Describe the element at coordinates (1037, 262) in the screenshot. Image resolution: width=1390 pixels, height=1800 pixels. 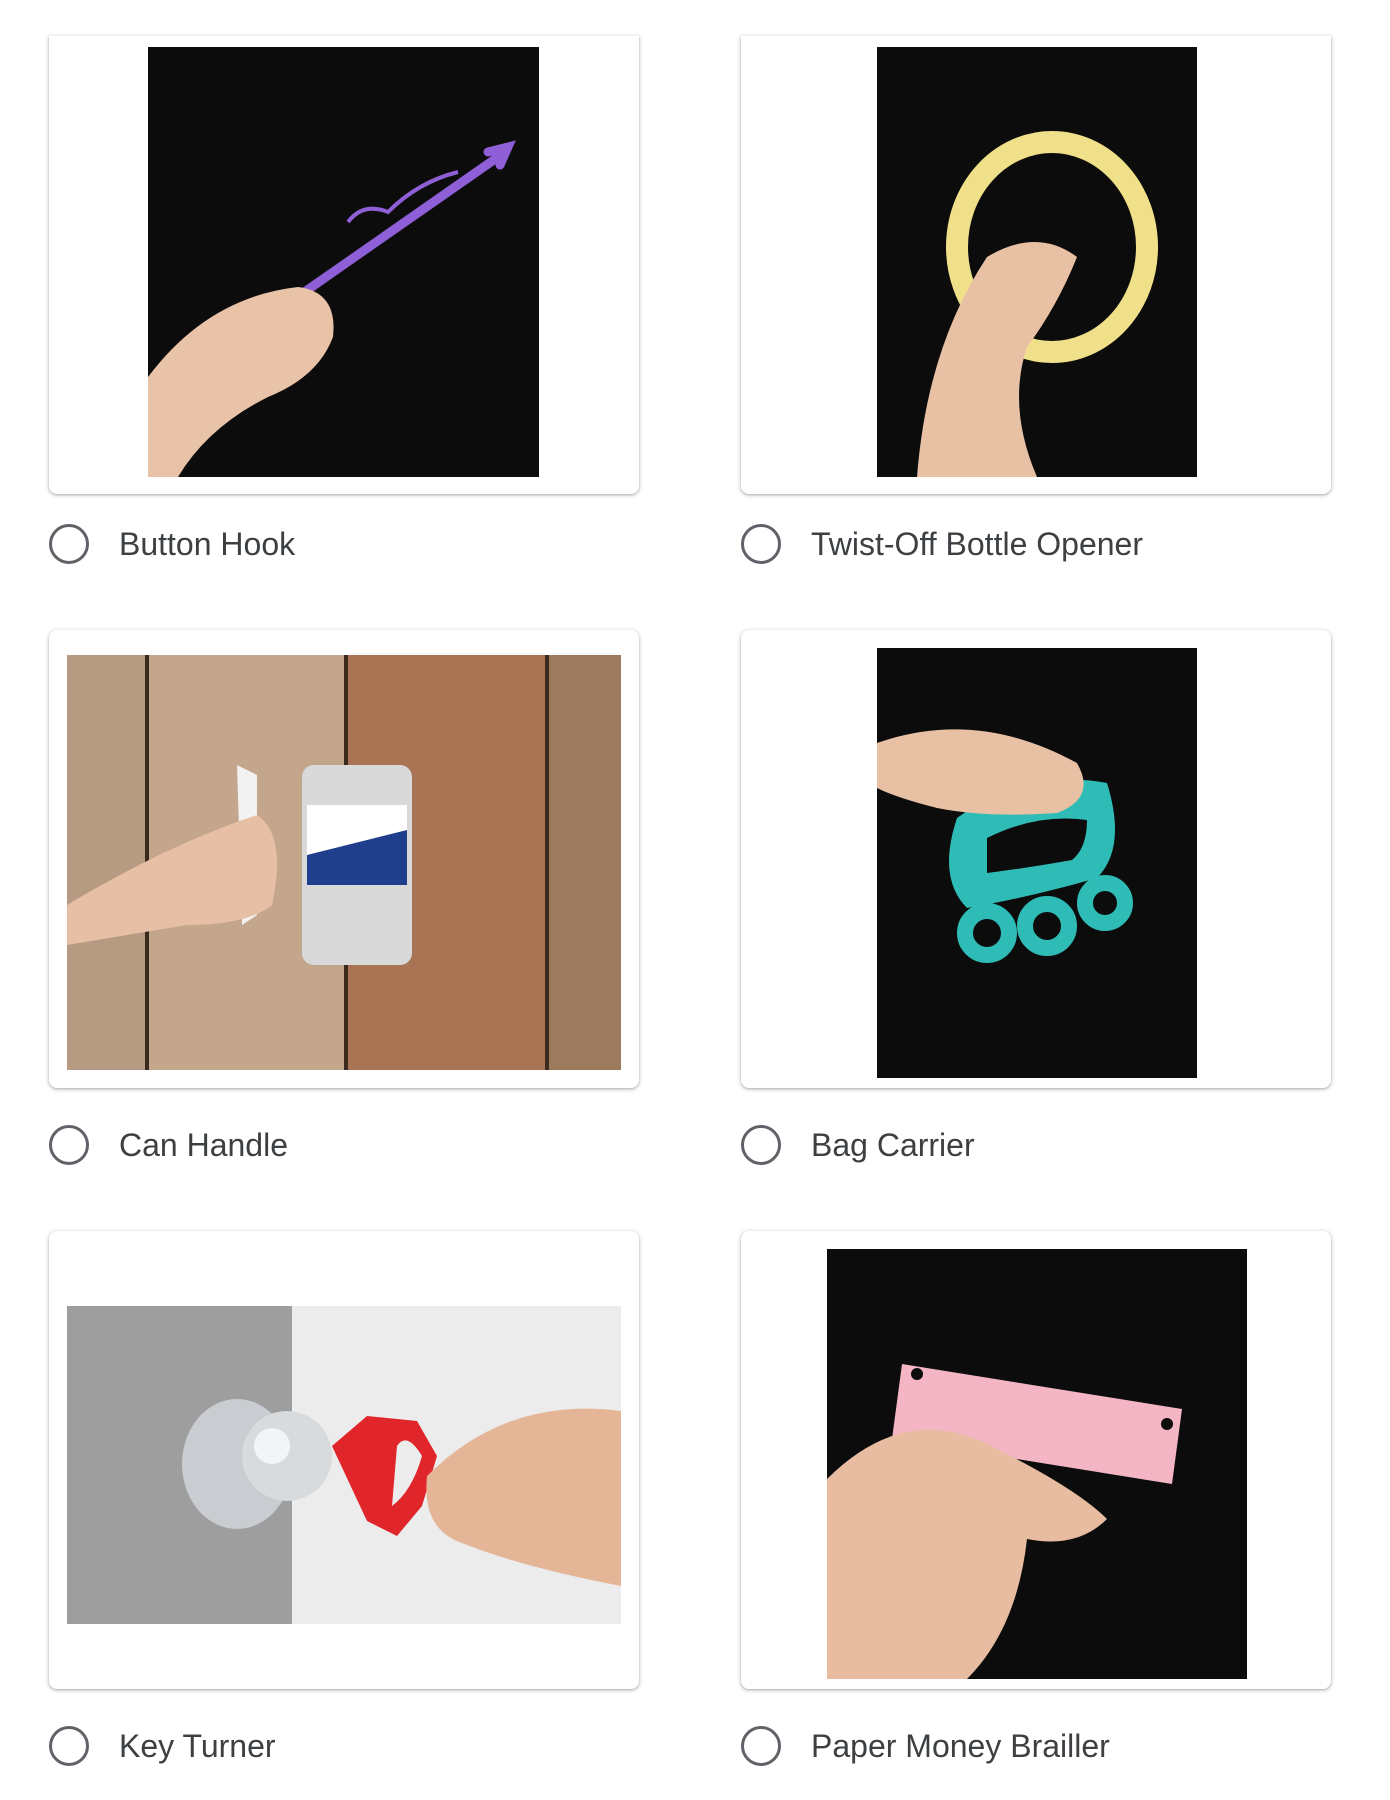
I see `bottle-opener-photo` at that location.